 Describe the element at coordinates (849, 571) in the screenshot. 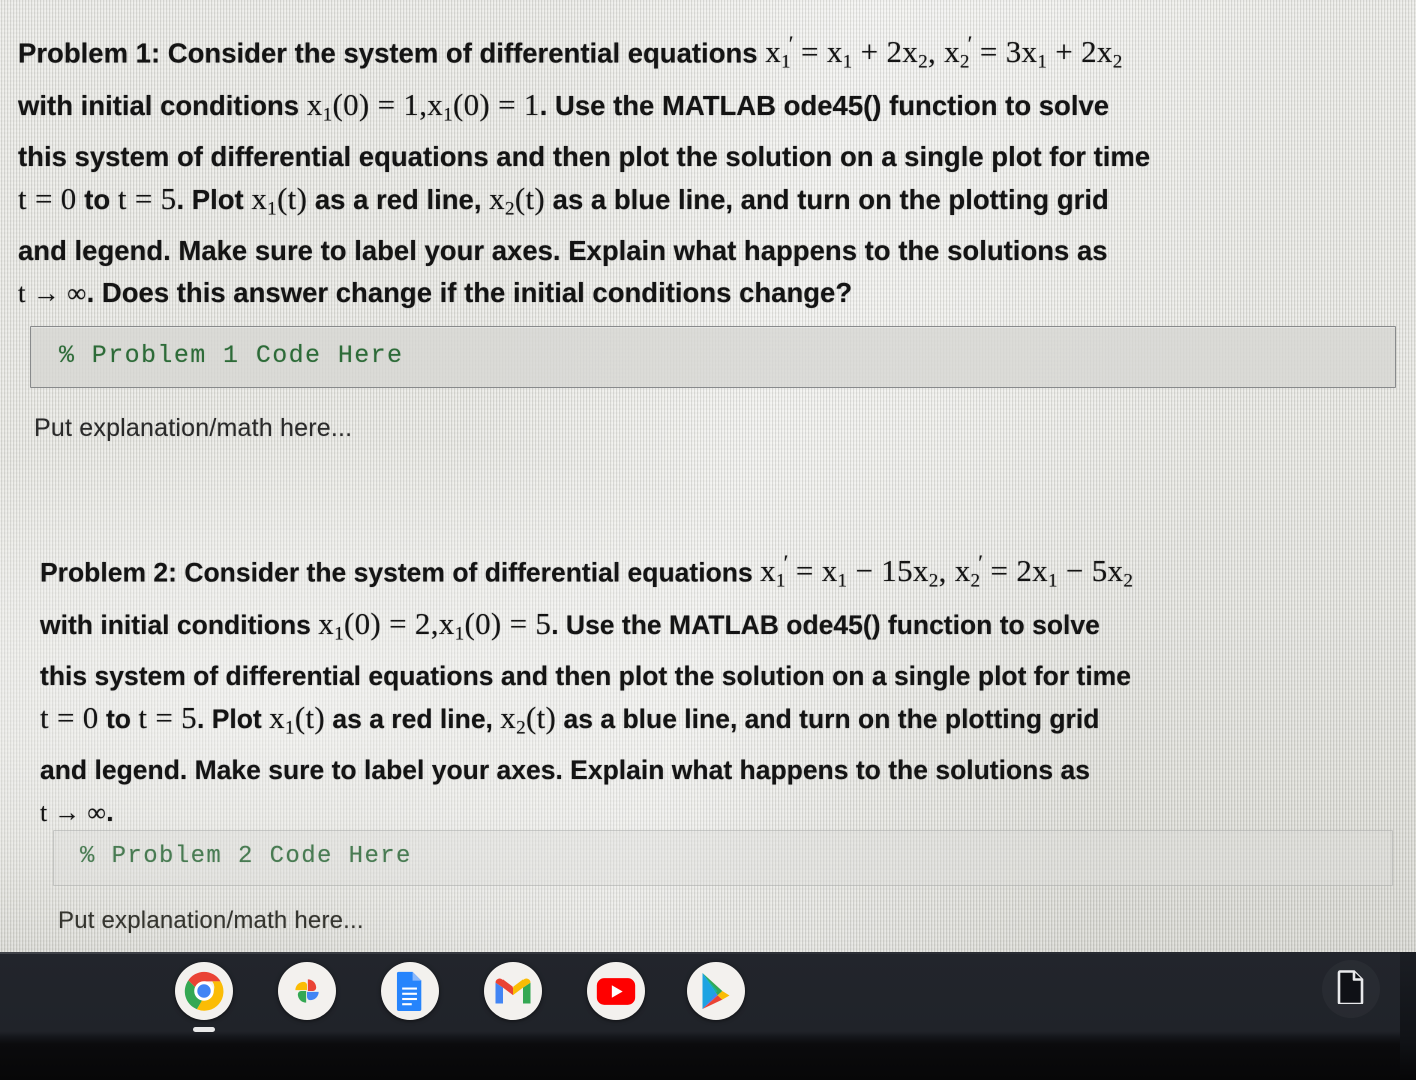

I see `problem-2-equation-1: x1′ = x1 − 15x2` at that location.